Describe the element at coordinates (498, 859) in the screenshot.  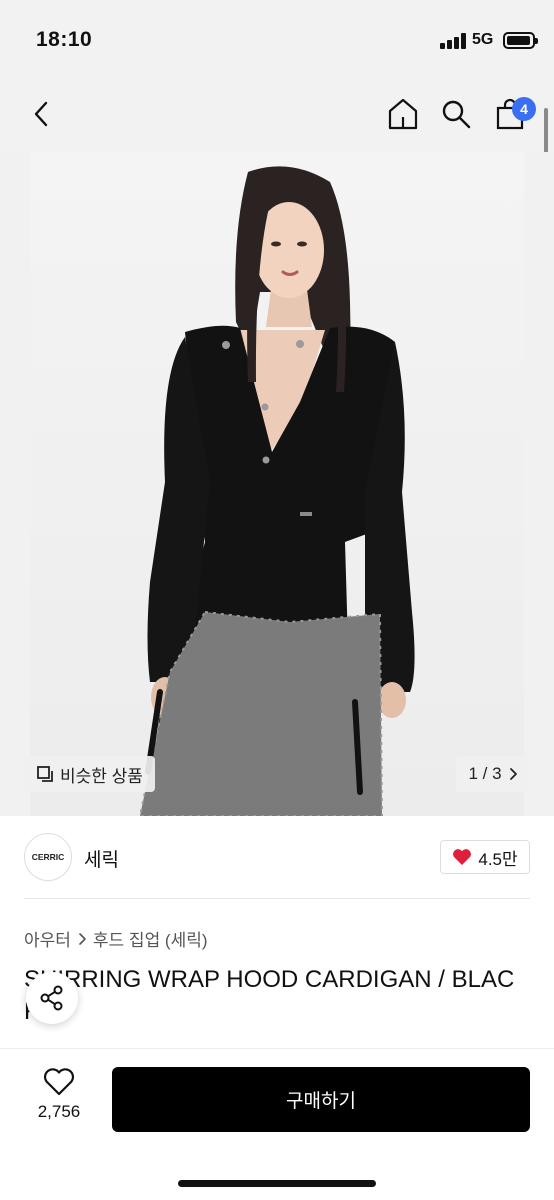
I see `brand-like-count: 4.5만` at that location.